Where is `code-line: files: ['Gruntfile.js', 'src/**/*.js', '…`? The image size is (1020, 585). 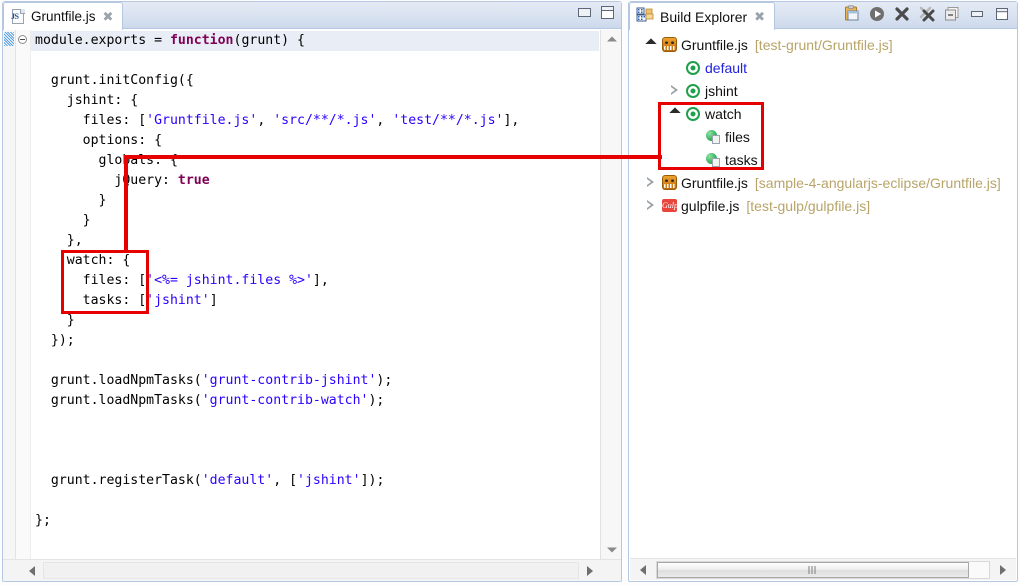 code-line: files: ['Gruntfile.js', 'src/**/*.js', '… is located at coordinates (315, 121).